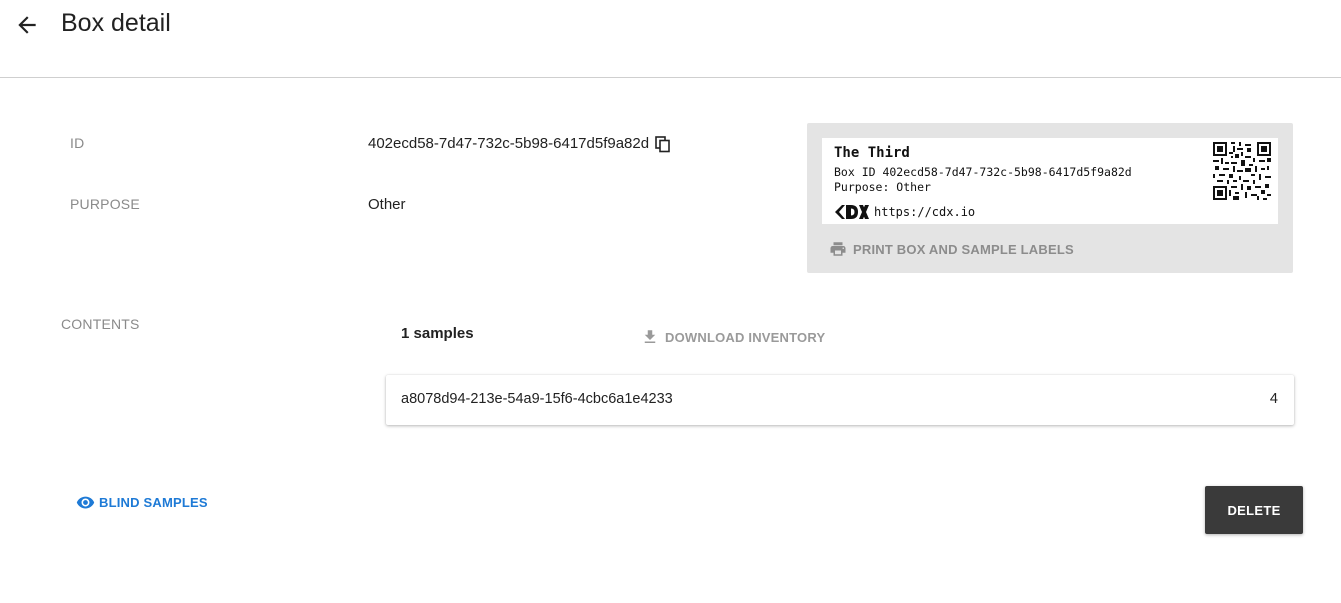 The image size is (1341, 603). Describe the element at coordinates (745, 337) in the screenshot. I see `download-inventory-label: DOWNLOAD INVENTORY` at that location.